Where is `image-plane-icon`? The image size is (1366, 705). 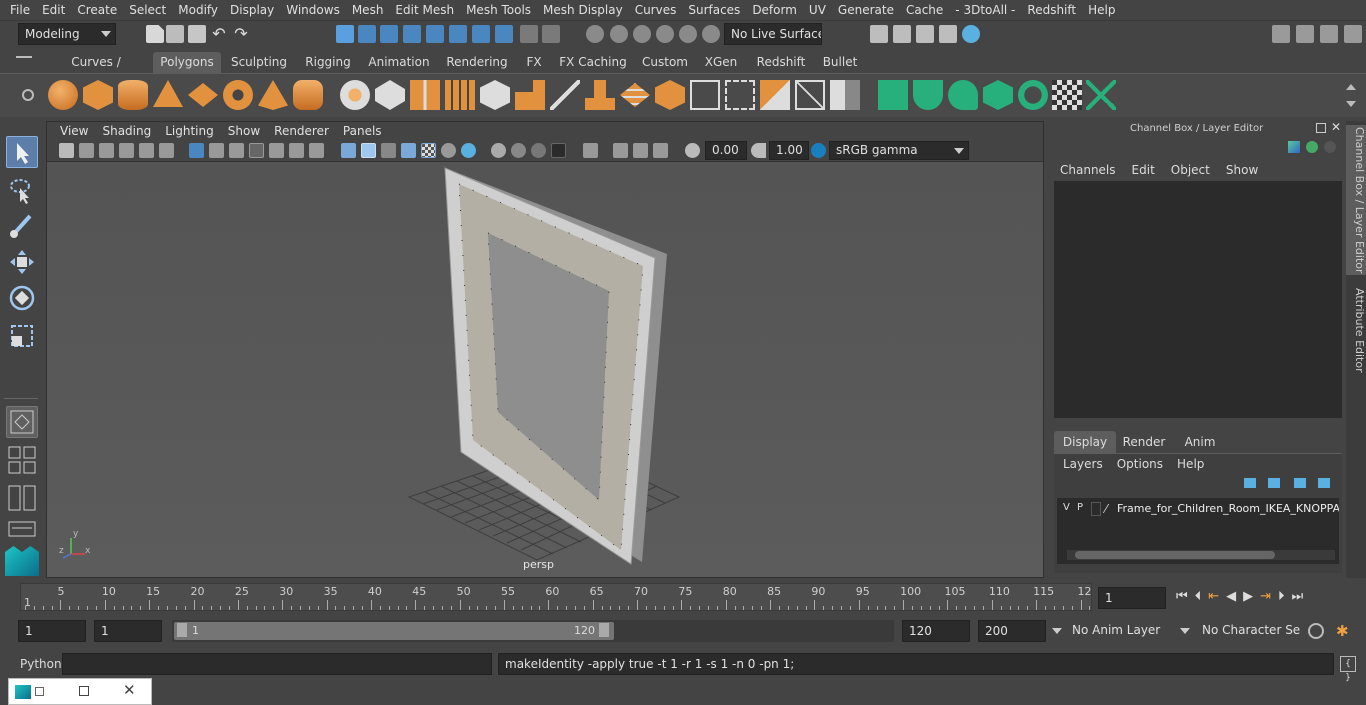 image-plane-icon is located at coordinates (126, 150).